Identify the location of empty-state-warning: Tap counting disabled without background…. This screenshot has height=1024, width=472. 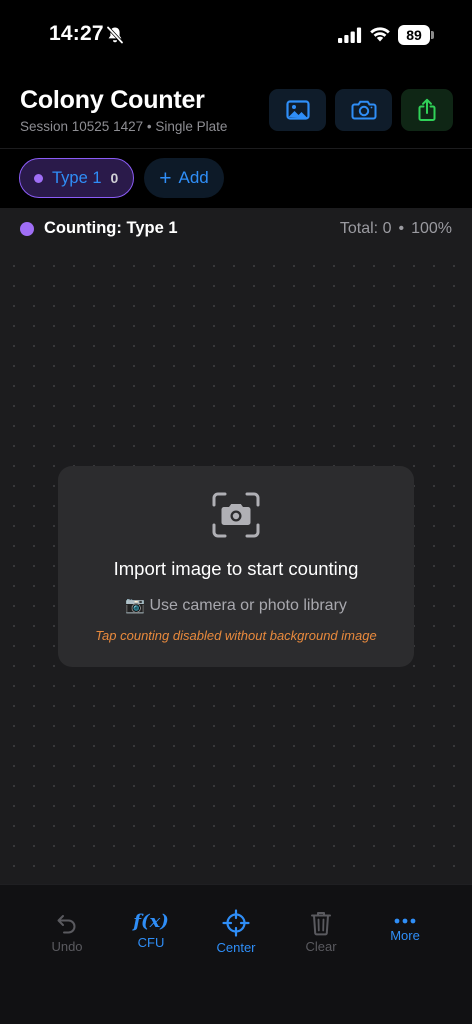
(236, 635).